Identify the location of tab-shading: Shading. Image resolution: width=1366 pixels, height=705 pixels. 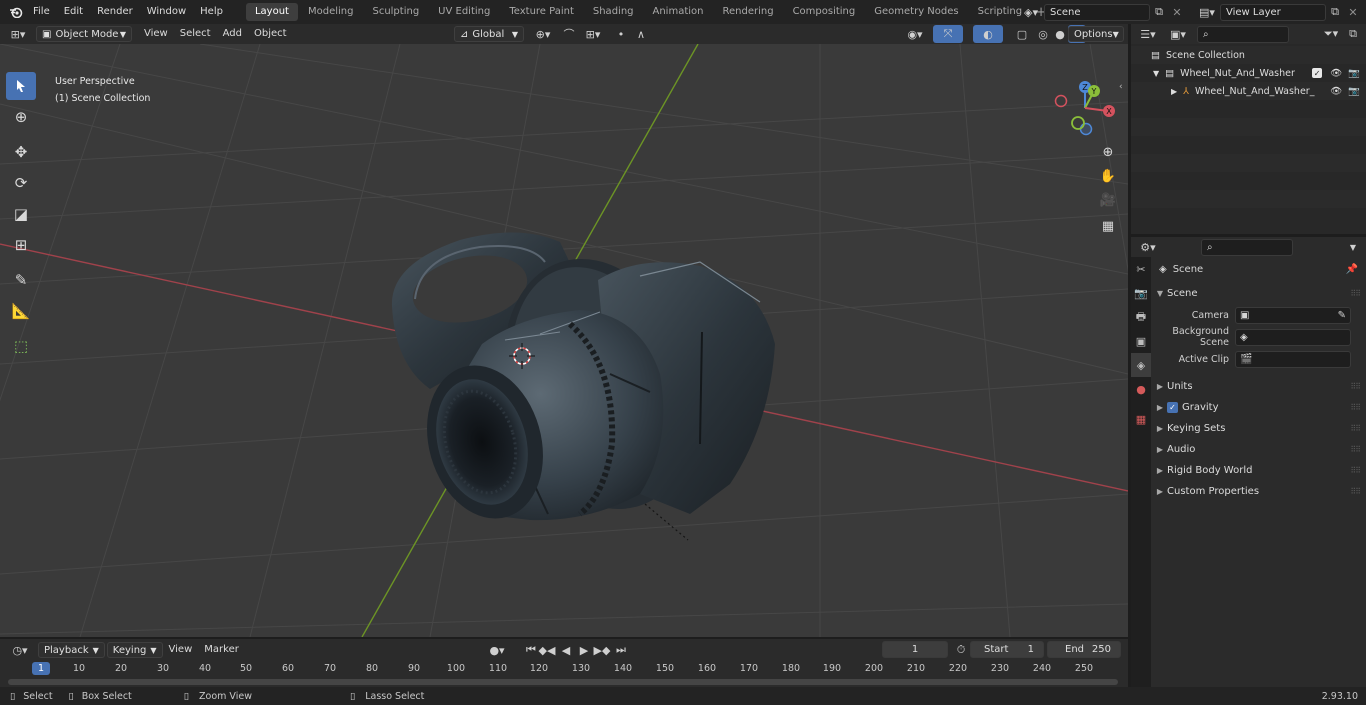
(613, 12).